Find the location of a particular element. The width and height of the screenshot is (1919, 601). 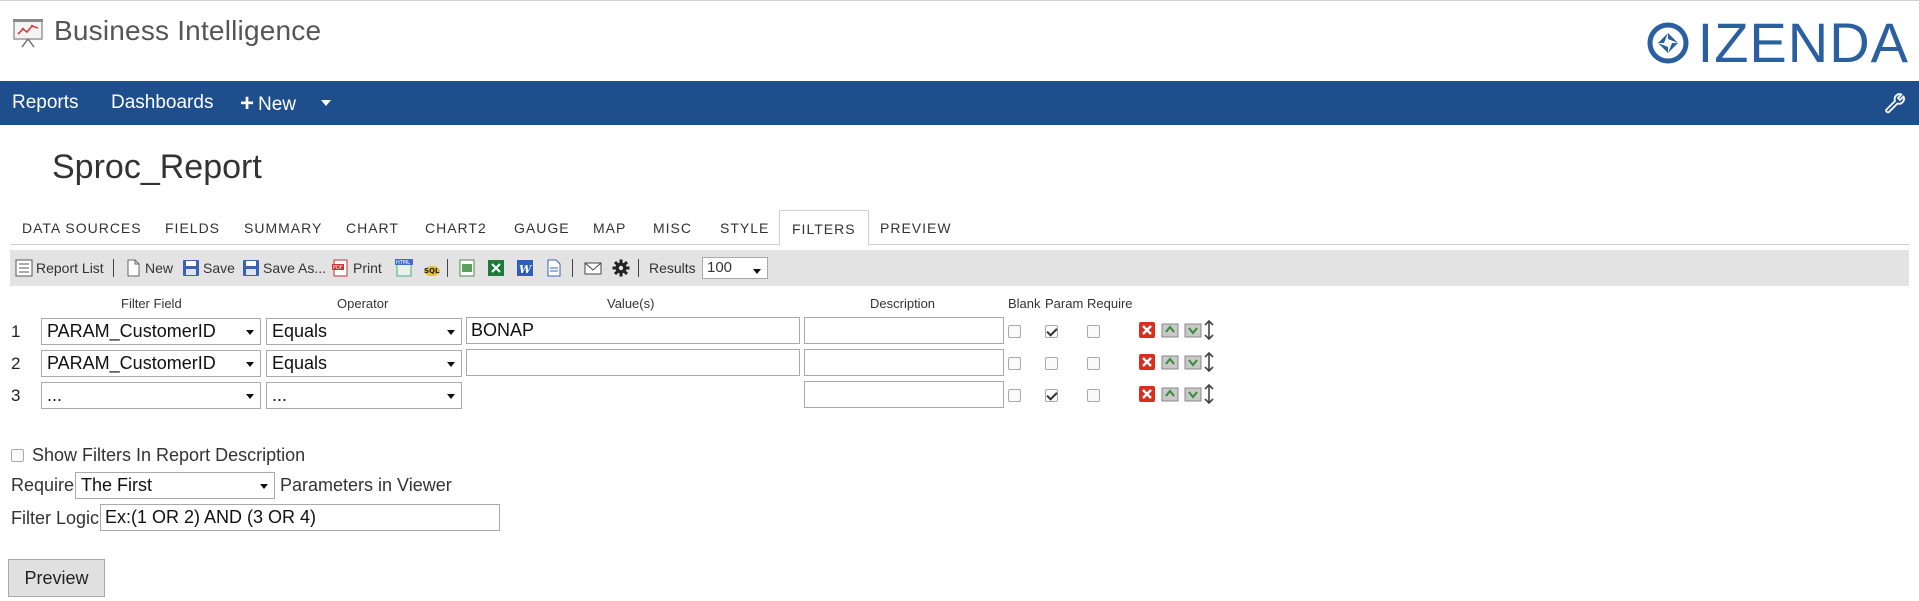

nav-reports: Reports is located at coordinates (45, 103).